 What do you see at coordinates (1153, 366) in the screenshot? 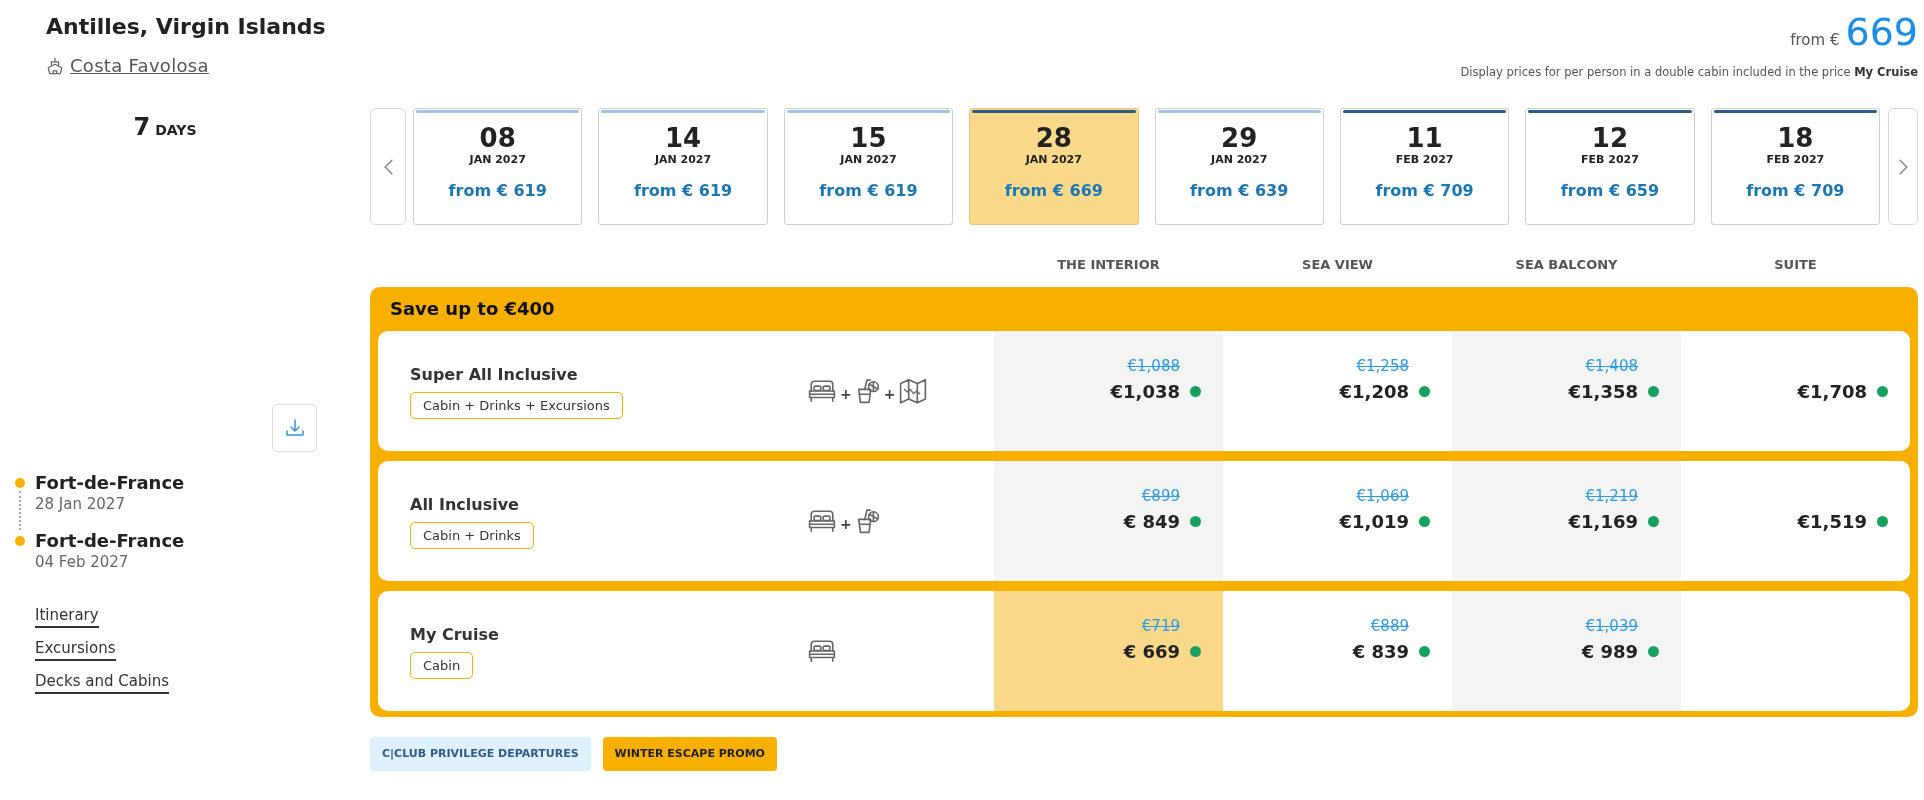
I see `old-price: €1,088` at bounding box center [1153, 366].